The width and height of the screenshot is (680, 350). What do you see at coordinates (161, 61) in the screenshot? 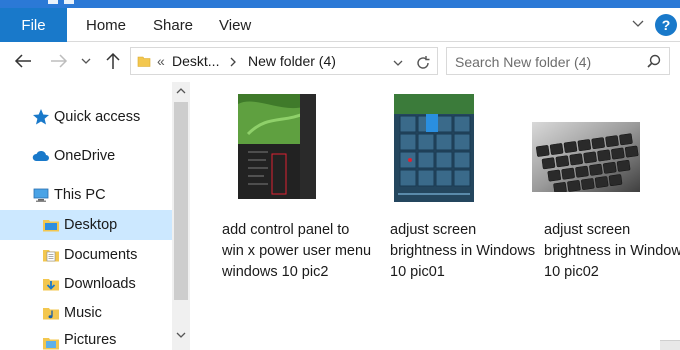
I see `path-overflow-icon: «` at bounding box center [161, 61].